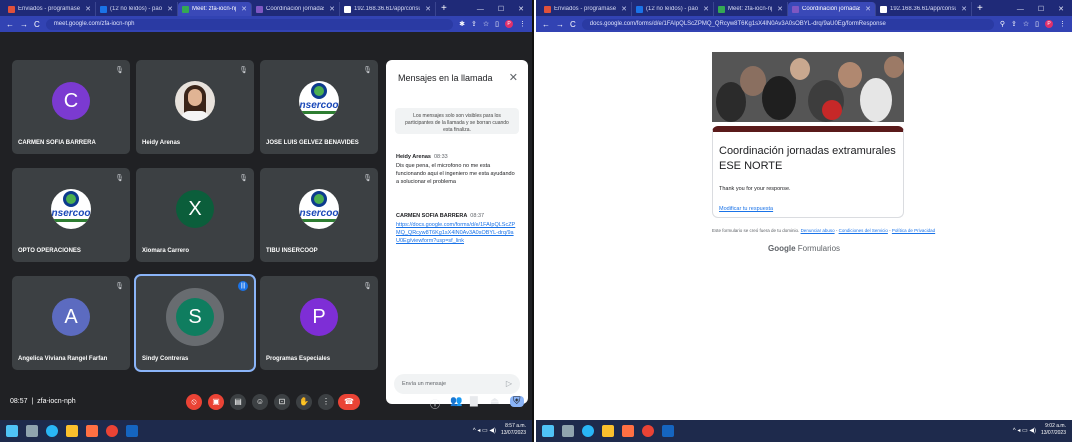 Image resolution: width=1072 pixels, height=442 pixels. What do you see at coordinates (474, 401) in the screenshot?
I see `chat-icon: ▇` at bounding box center [474, 401].